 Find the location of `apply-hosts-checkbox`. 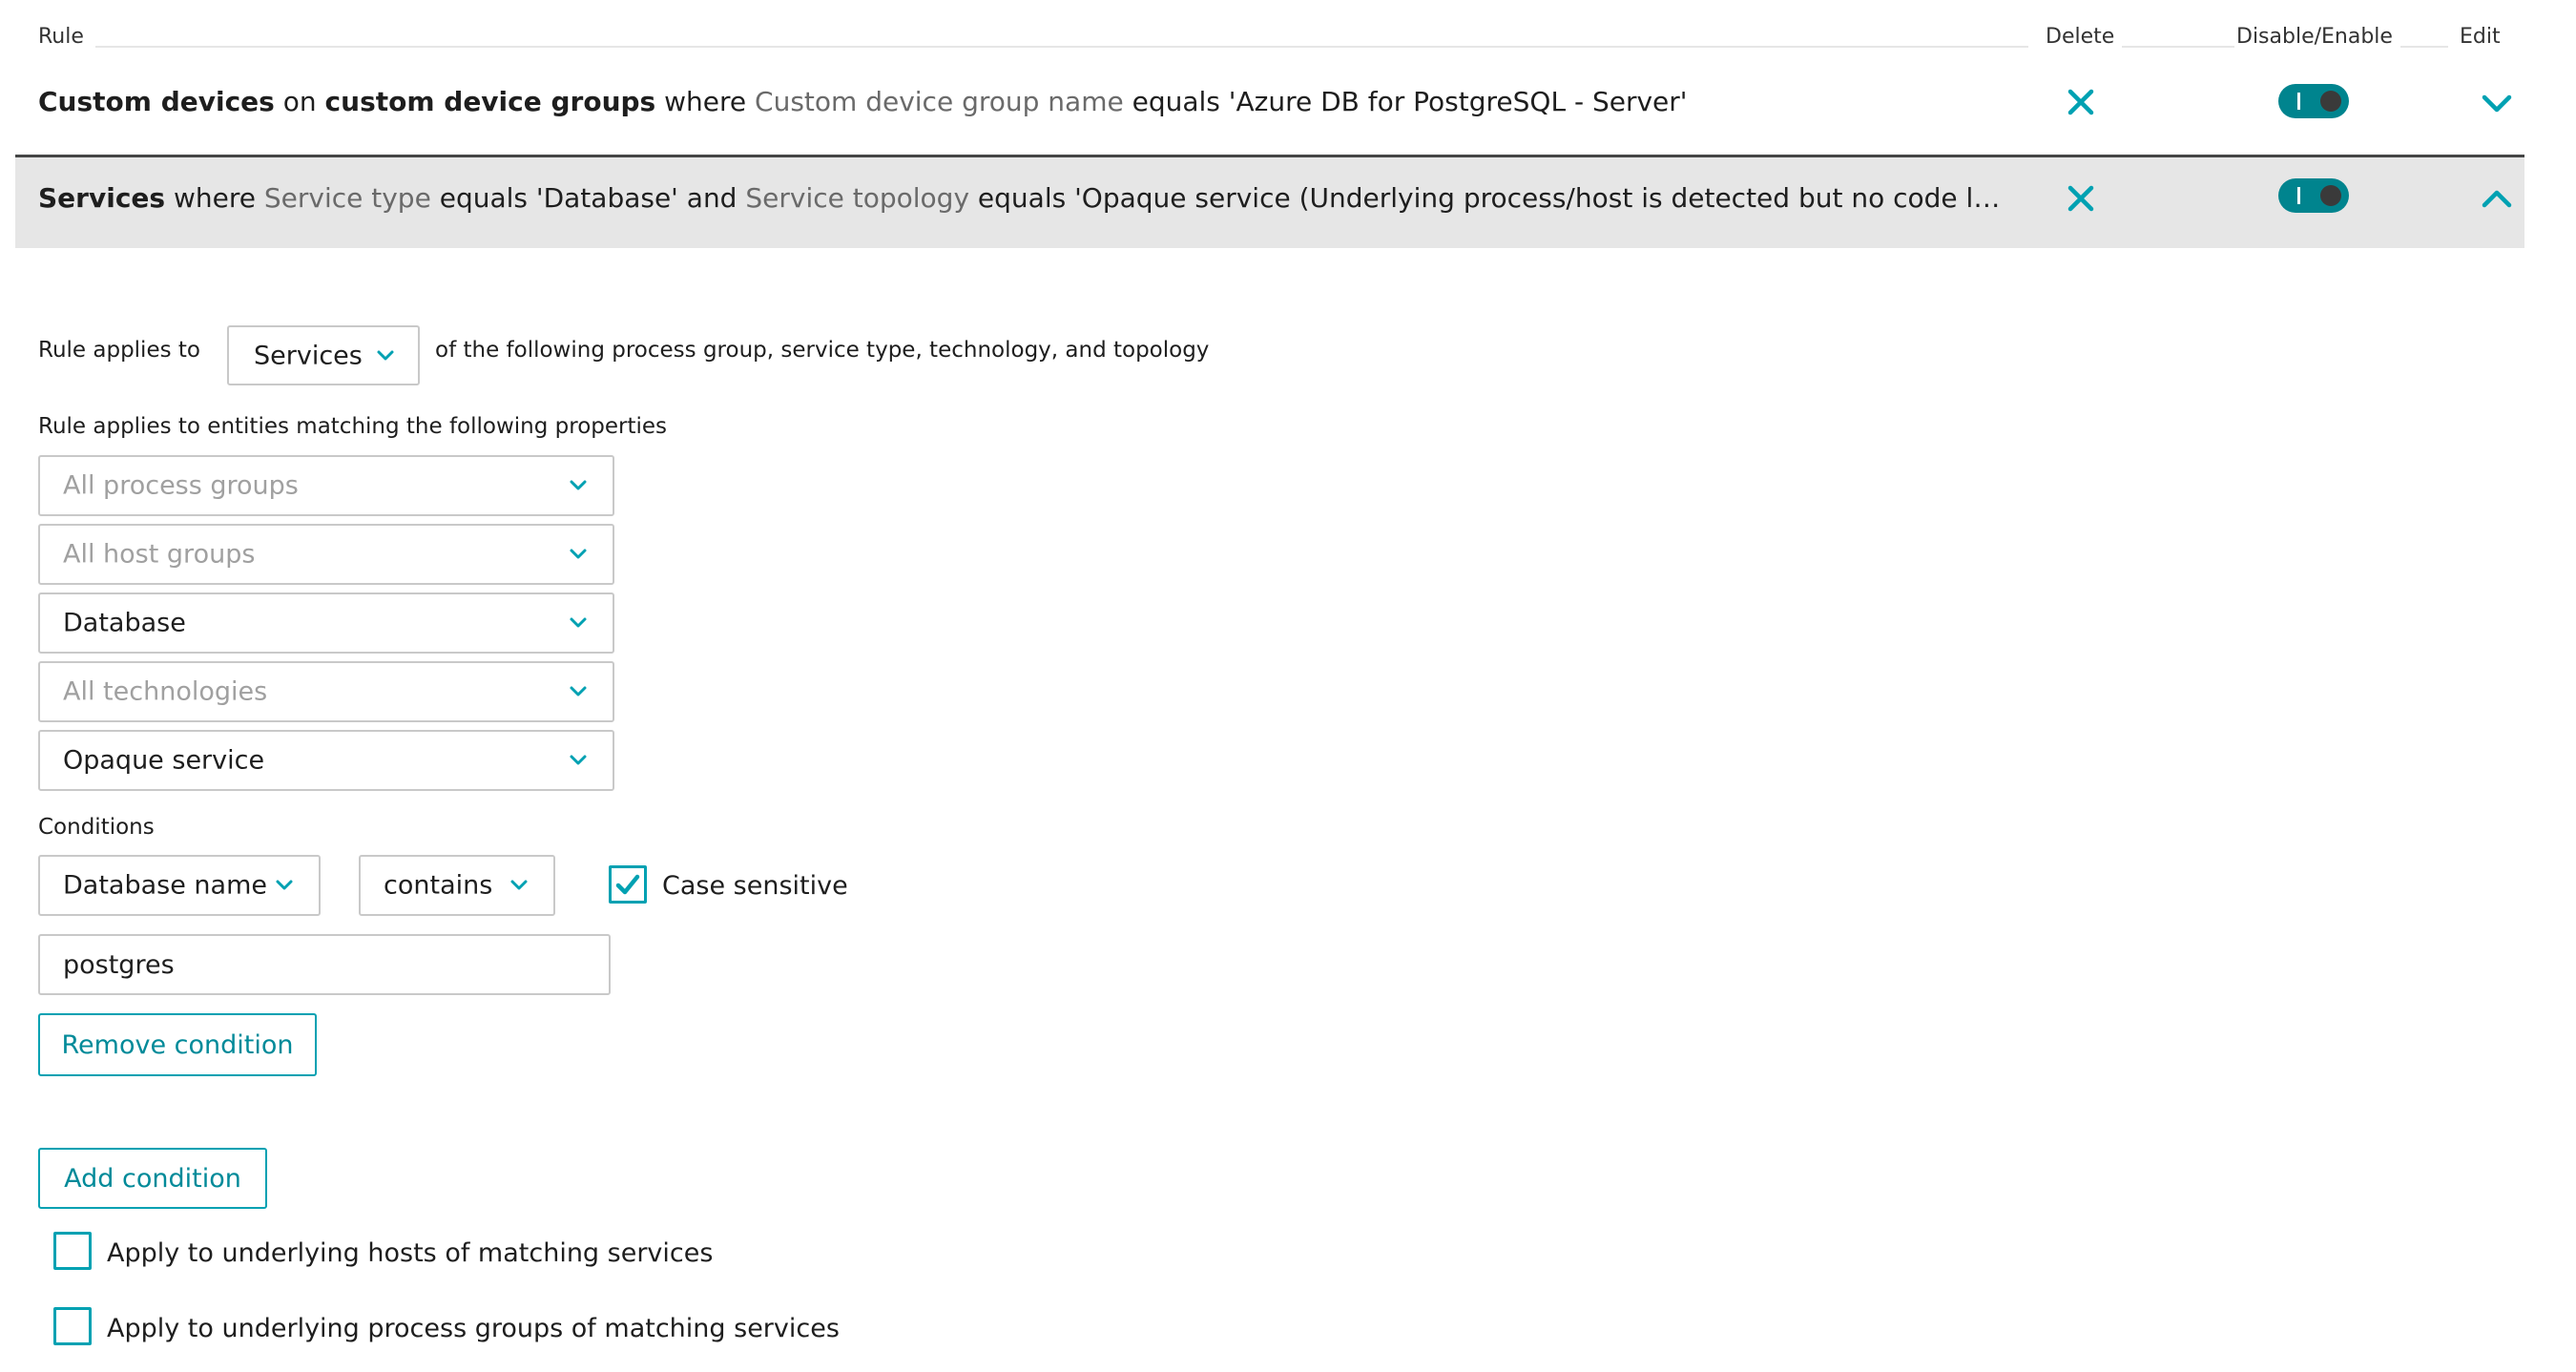

apply-hosts-checkbox is located at coordinates (72, 1251).